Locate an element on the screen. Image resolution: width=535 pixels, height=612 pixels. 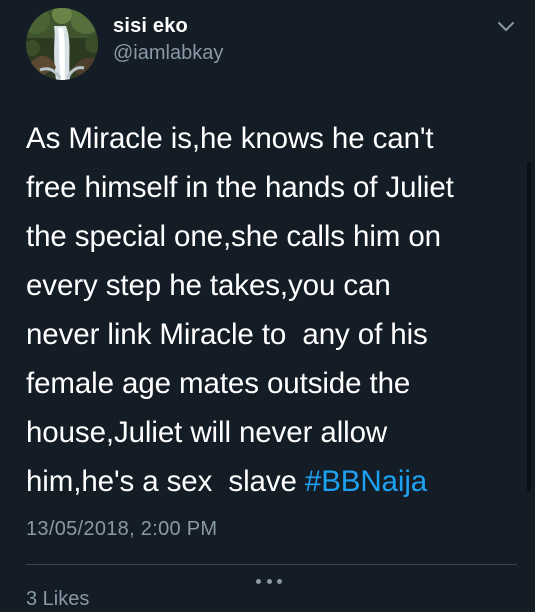
tweet-line: never link Miracle to any of his is located at coordinates (227, 334).